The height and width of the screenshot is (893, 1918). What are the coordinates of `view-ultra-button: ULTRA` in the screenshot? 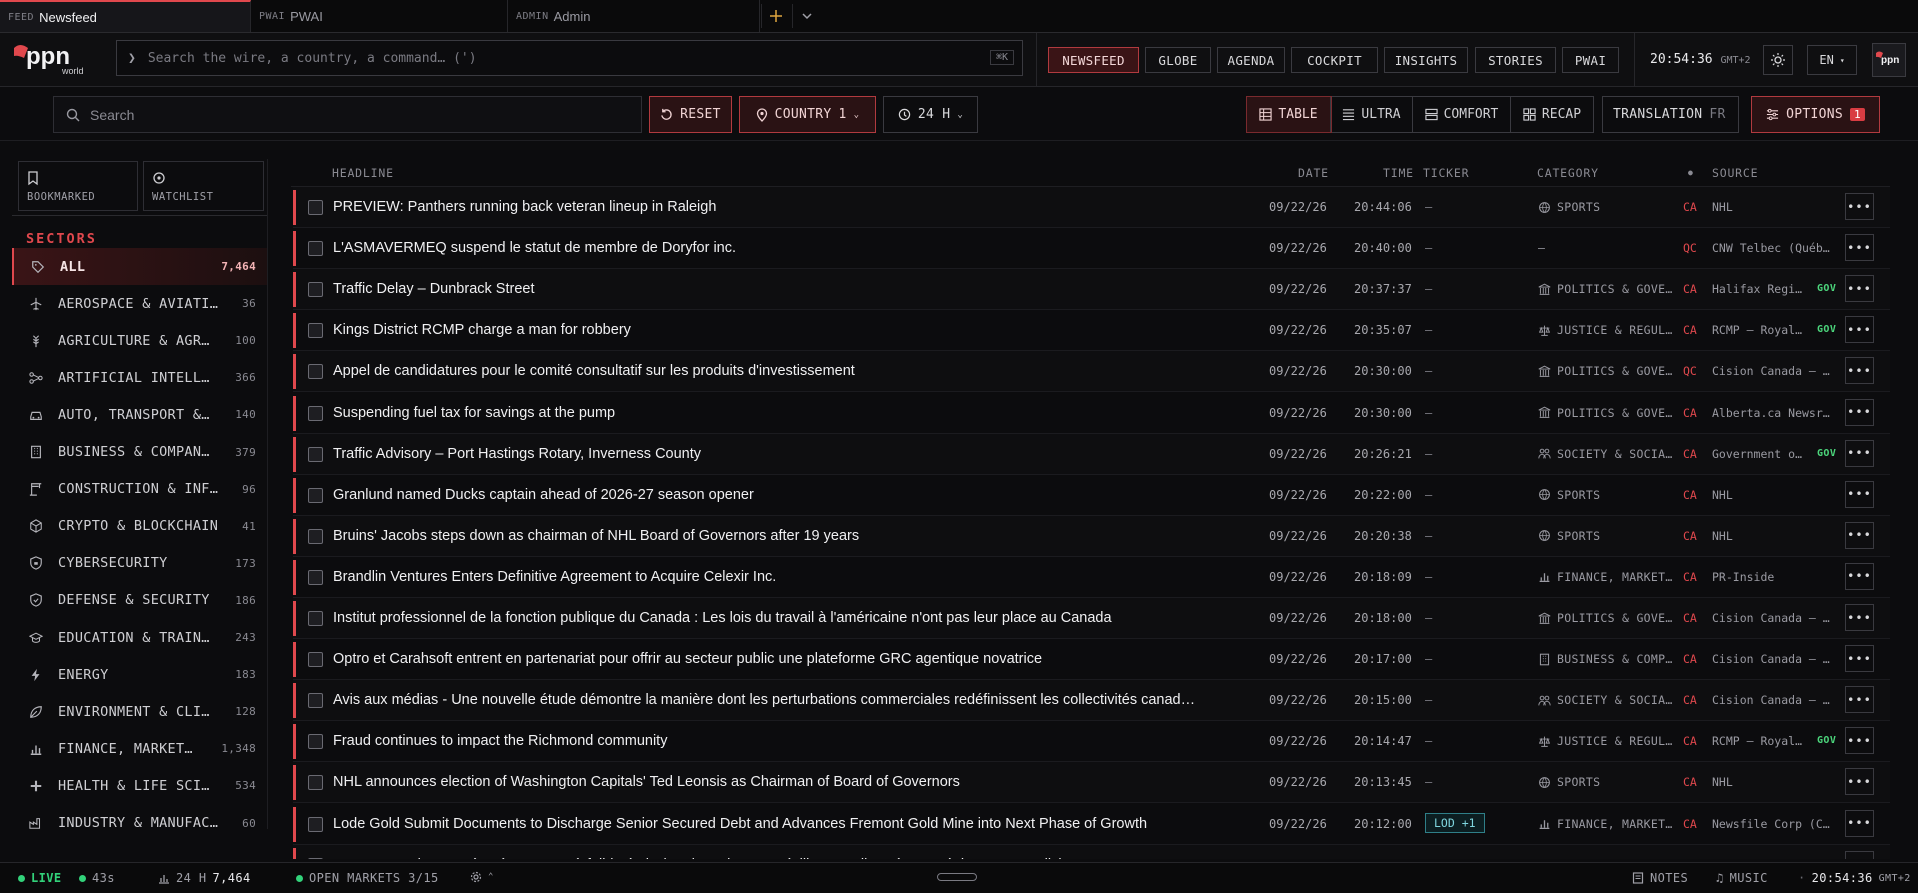 It's located at (1372, 114).